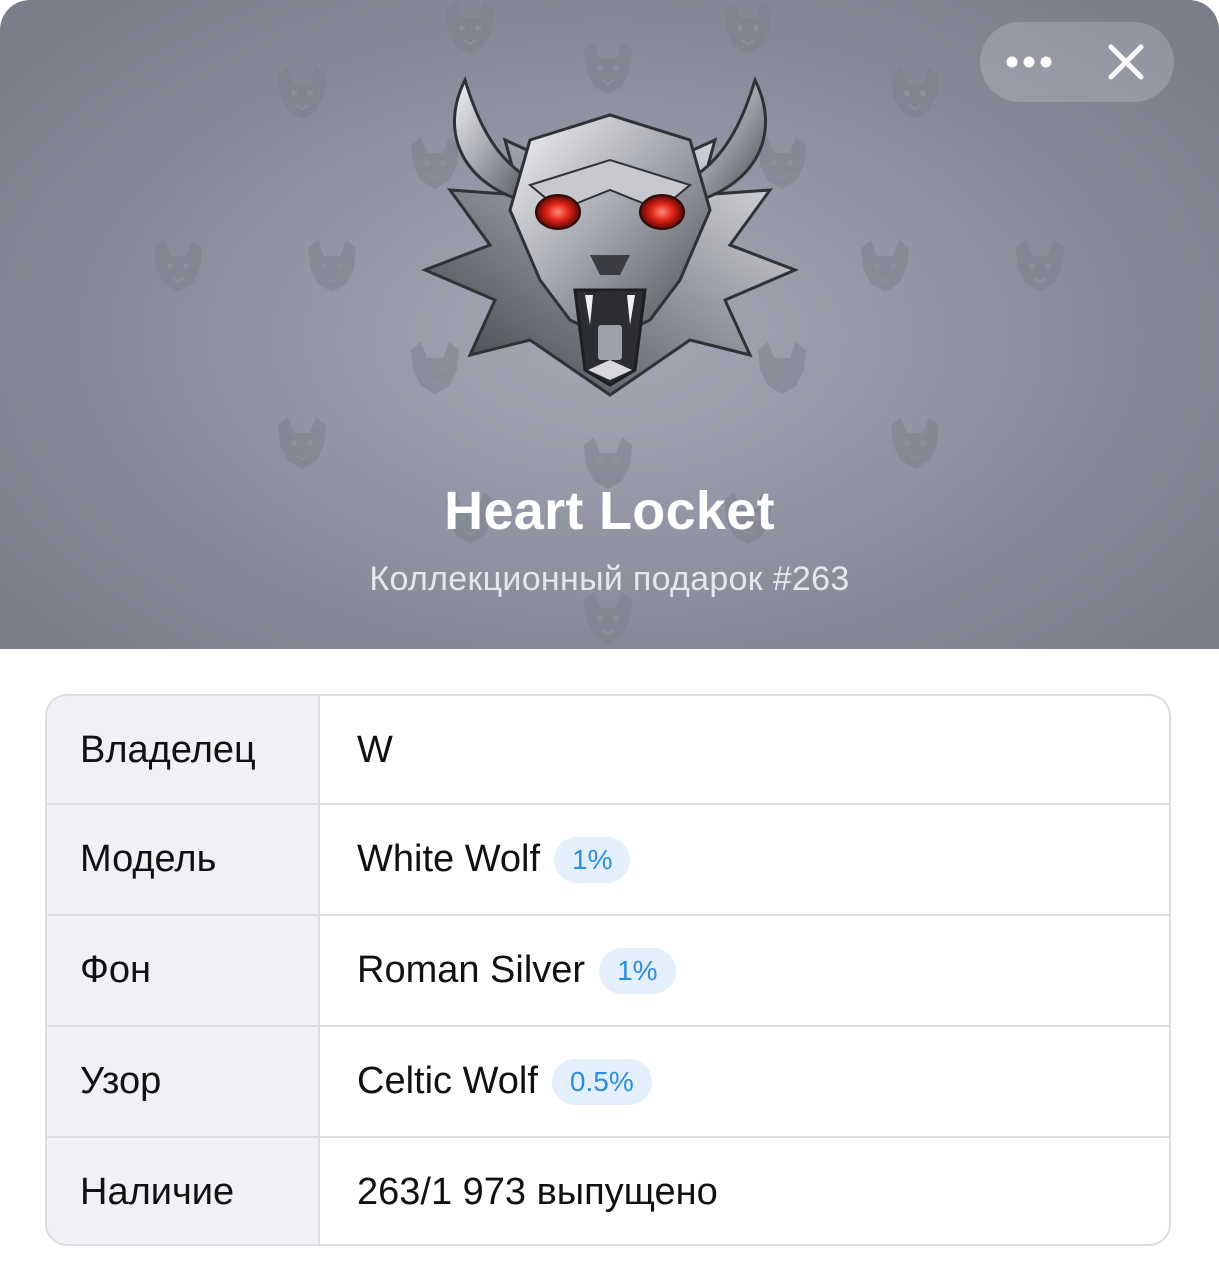 Image resolution: width=1219 pixels, height=1280 pixels. I want to click on table-row-owner: Владелец W, so click(608, 750).